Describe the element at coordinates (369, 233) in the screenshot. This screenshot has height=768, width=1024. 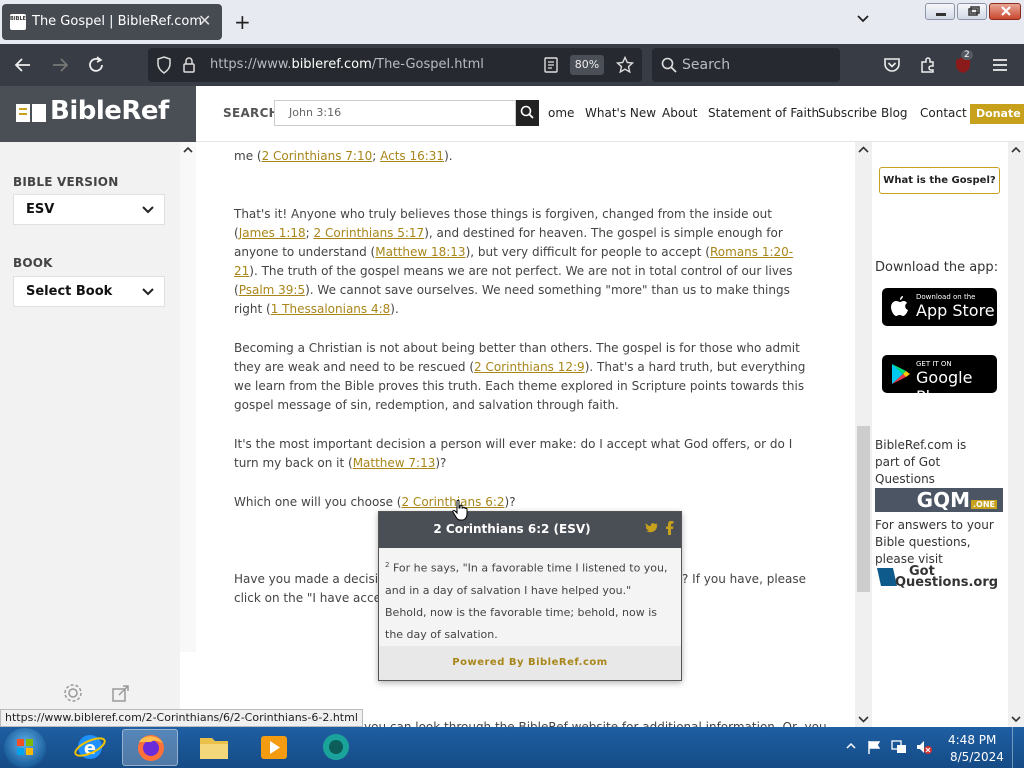
I see `ref-2-corinthians-5-17: 2 Corinthians 5:17` at that location.